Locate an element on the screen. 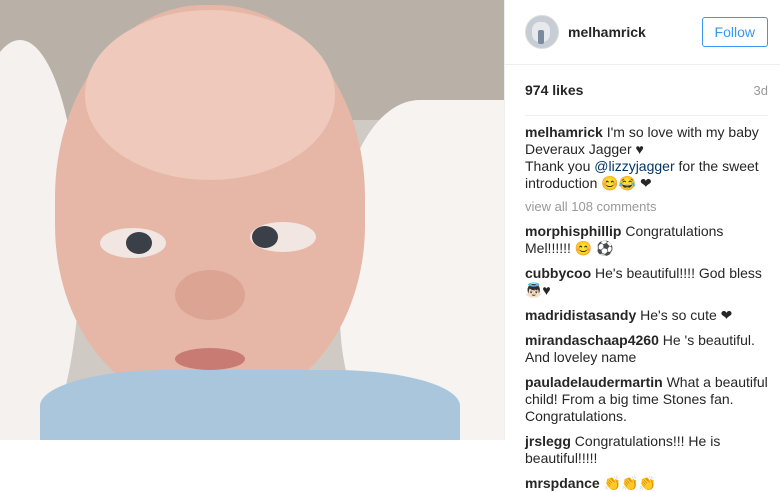  comment-username: morphisphillip is located at coordinates (573, 231).